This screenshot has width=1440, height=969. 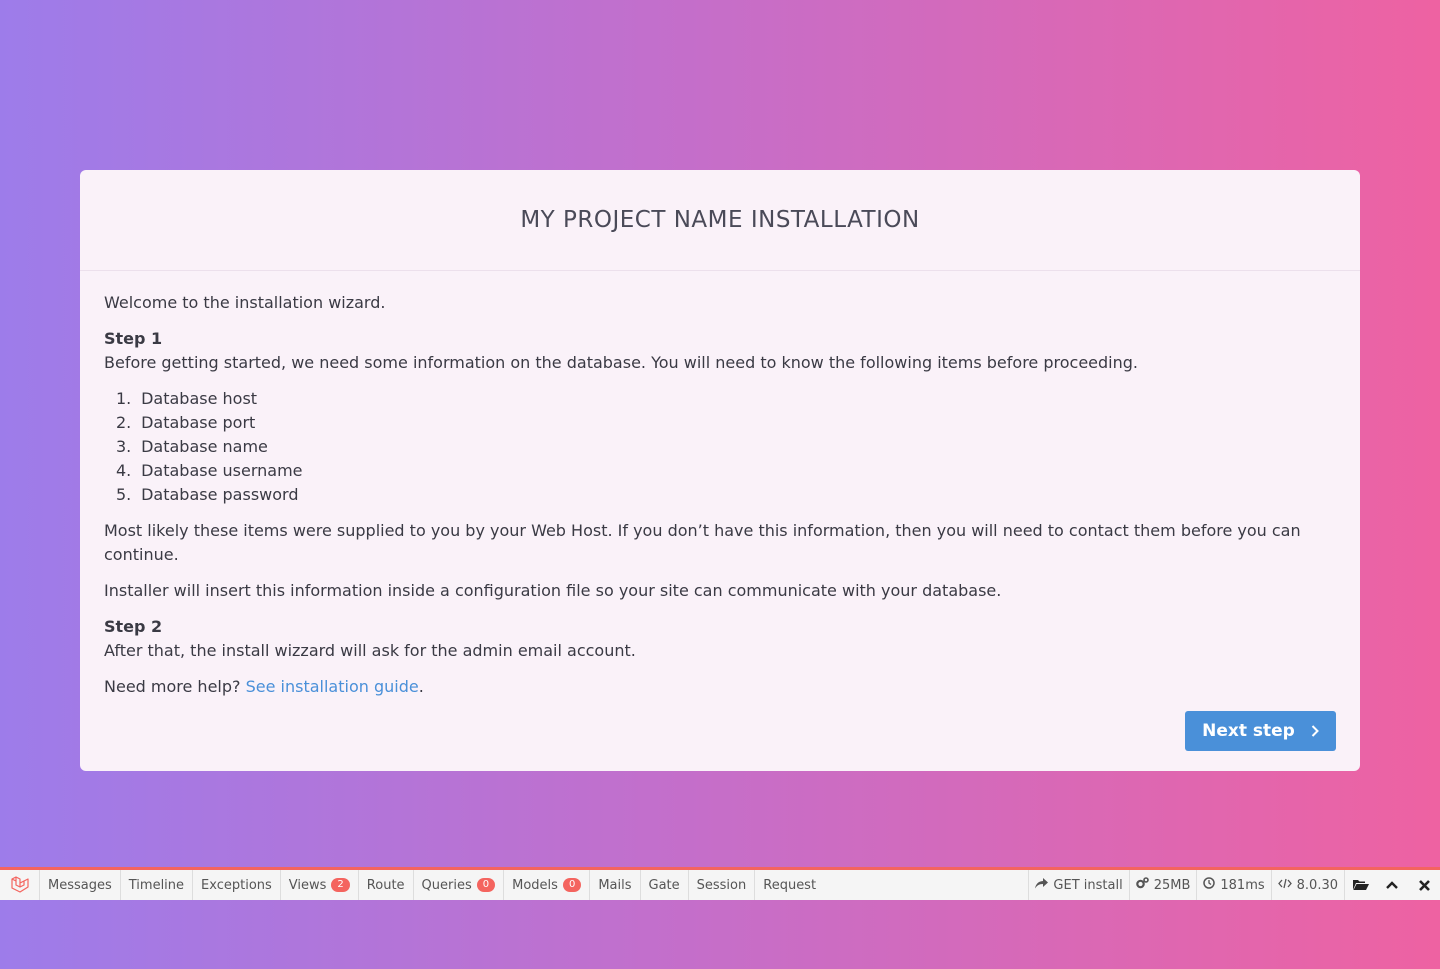 I want to click on tab-gate: Gate, so click(x=665, y=885).